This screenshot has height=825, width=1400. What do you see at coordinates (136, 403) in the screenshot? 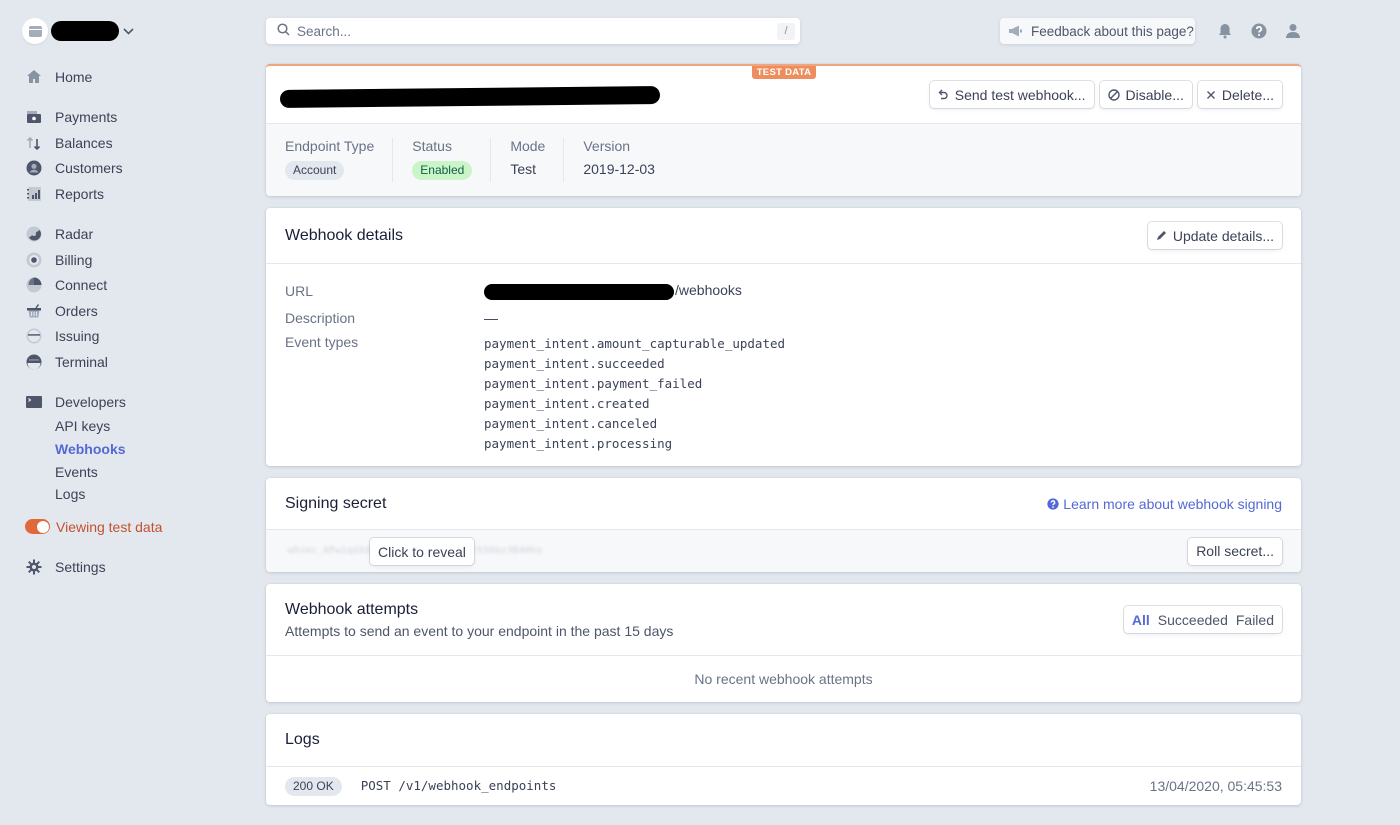
I see `sidebar-item-developers: Developers` at bounding box center [136, 403].